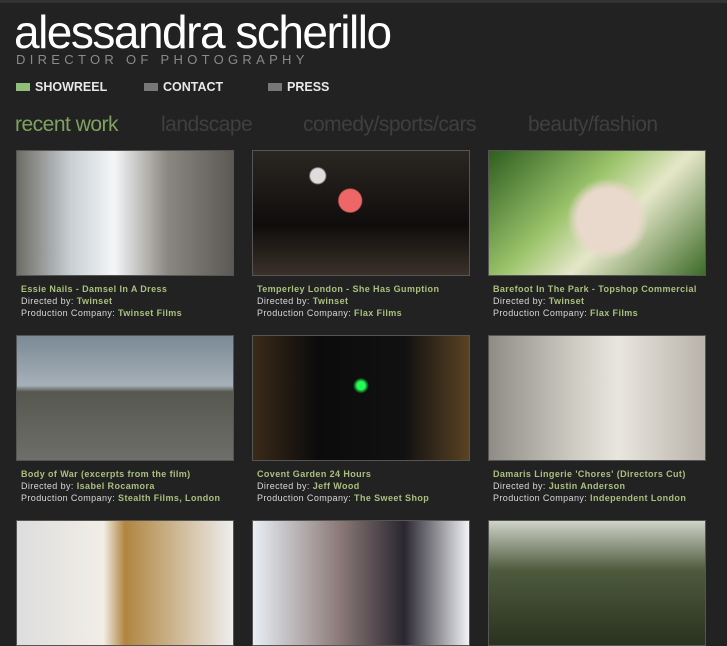 The width and height of the screenshot is (727, 646). What do you see at coordinates (314, 474) in the screenshot?
I see `work-title: Covent Garden 24 Hours` at bounding box center [314, 474].